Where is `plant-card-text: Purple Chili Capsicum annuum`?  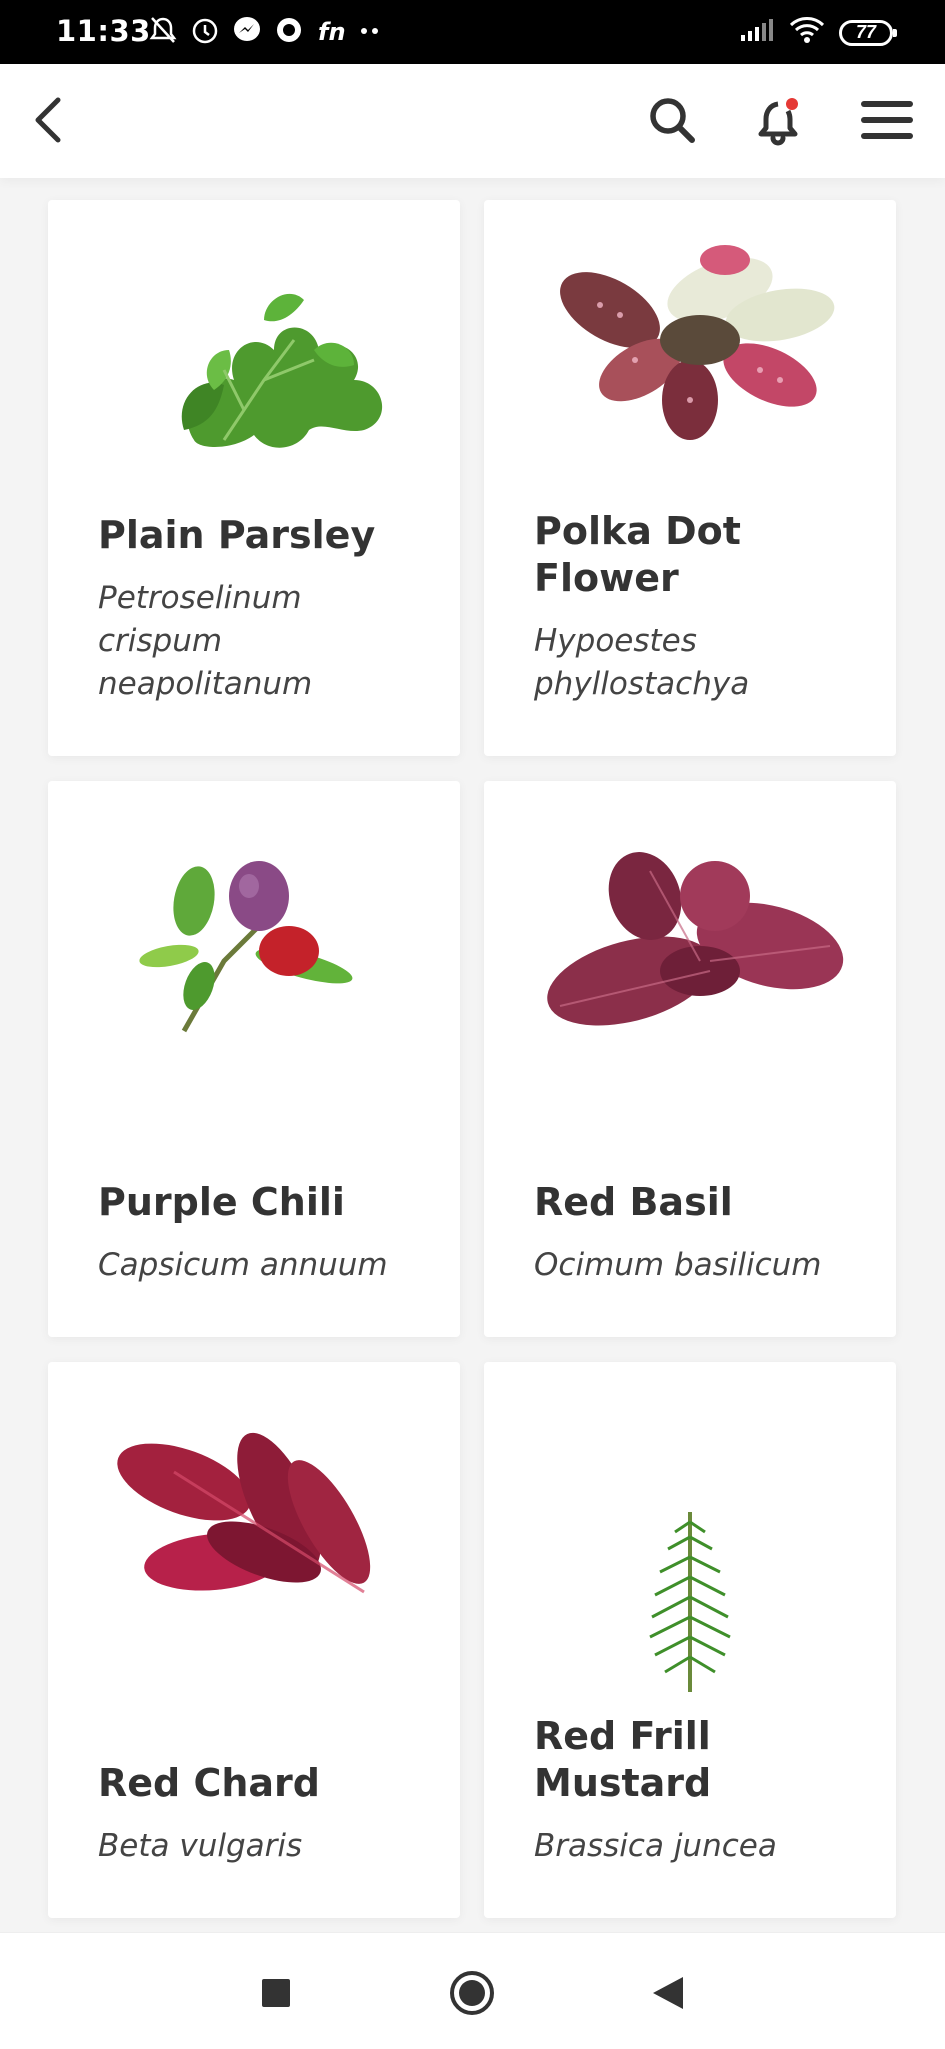 plant-card-text: Purple Chili Capsicum annuum is located at coordinates (265, 1233).